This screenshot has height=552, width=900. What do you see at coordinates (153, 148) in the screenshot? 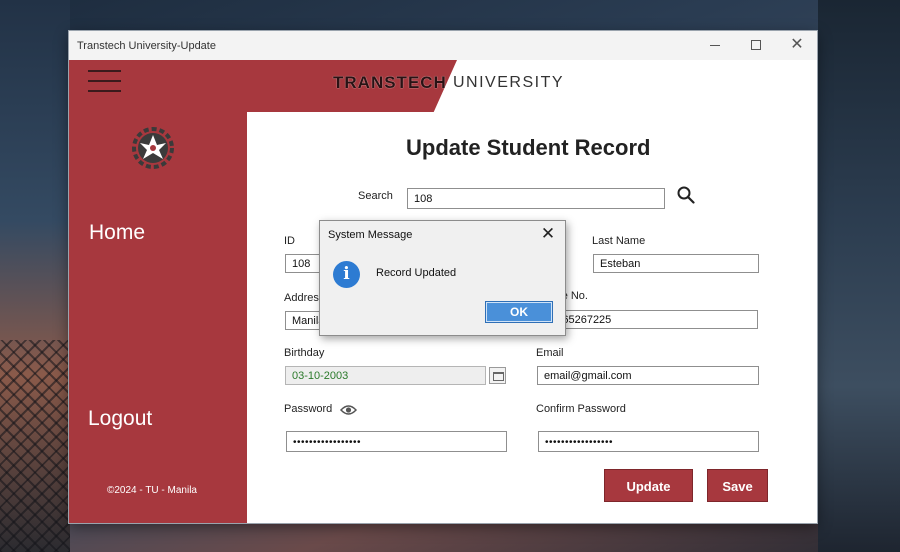
I see `logo-gear-phoenix-icon` at bounding box center [153, 148].